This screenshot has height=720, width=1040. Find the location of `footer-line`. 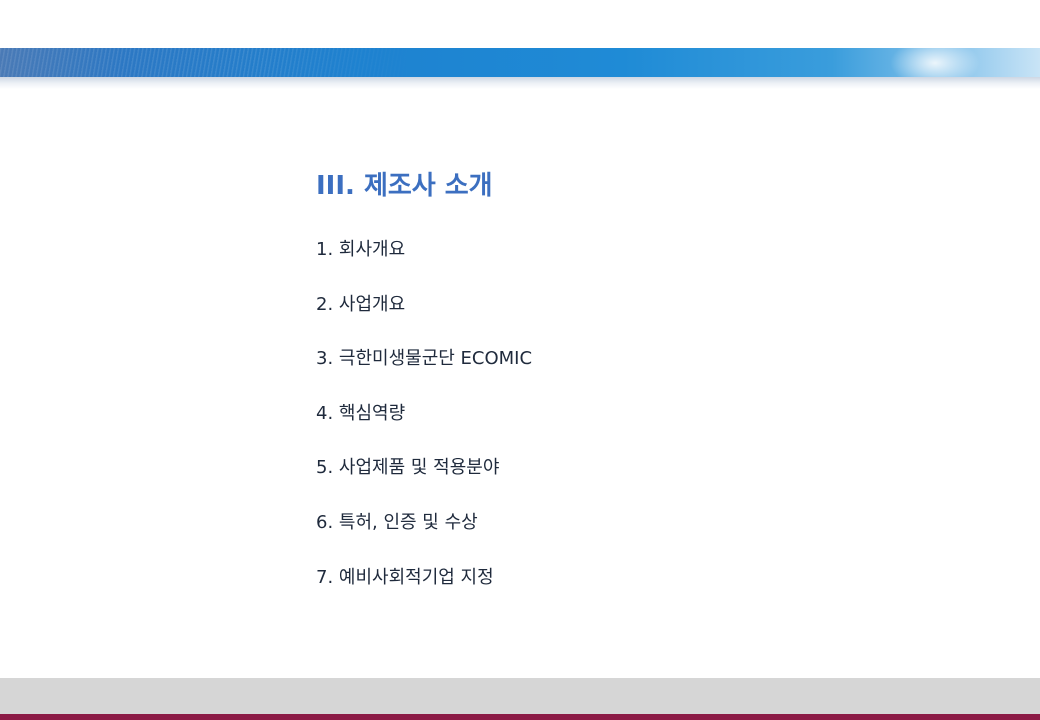

footer-line is located at coordinates (520, 717).